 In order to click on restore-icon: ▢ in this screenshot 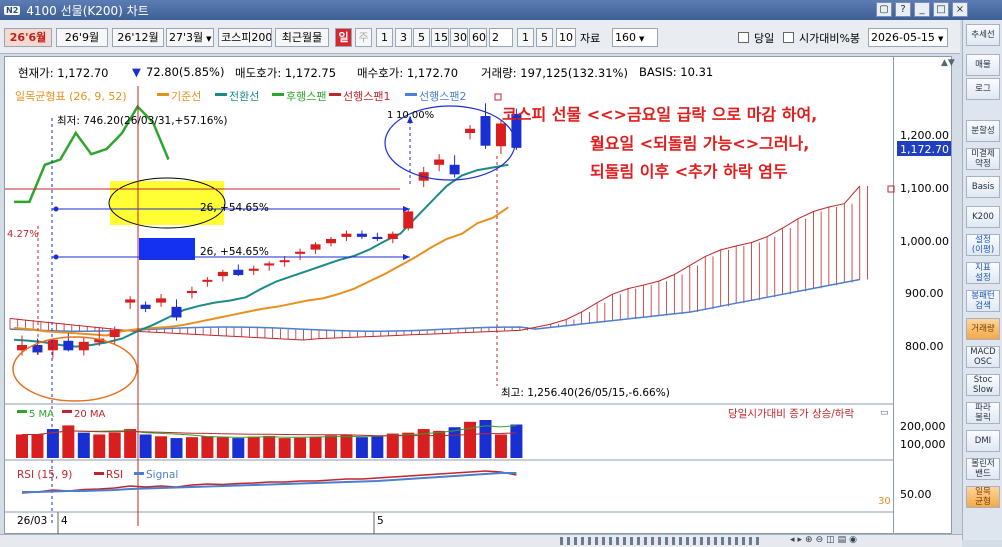, I will do `click(884, 9)`.